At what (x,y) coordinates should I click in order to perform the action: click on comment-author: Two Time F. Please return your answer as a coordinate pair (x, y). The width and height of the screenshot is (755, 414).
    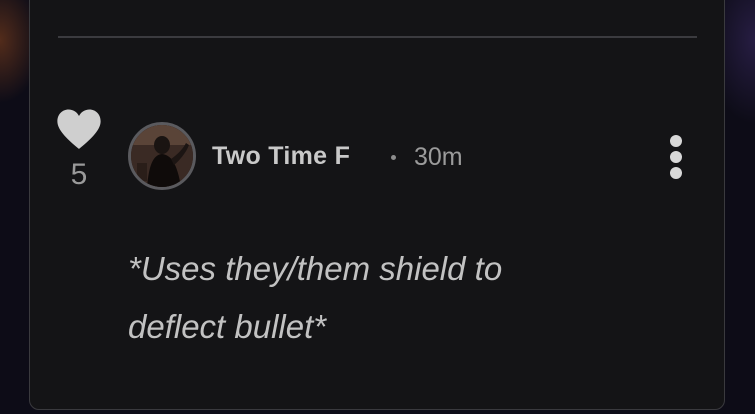
    Looking at the image, I should click on (281, 156).